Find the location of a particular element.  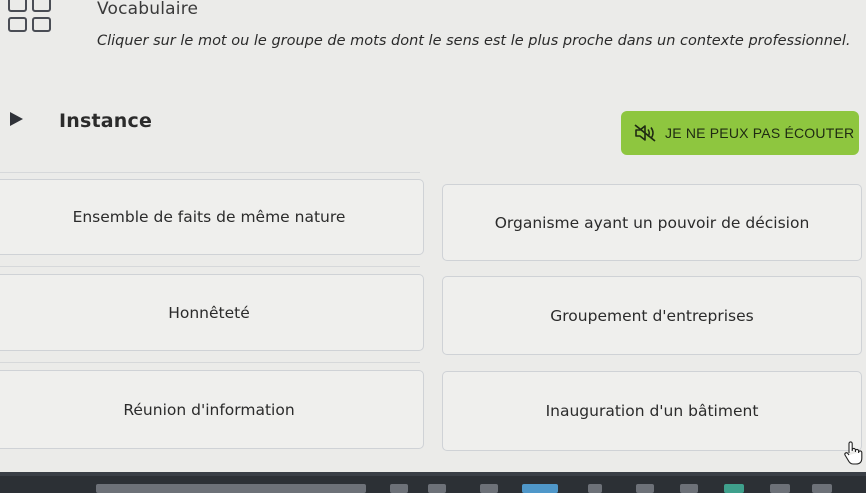

choice-option: Réunion d'information is located at coordinates (212, 409).